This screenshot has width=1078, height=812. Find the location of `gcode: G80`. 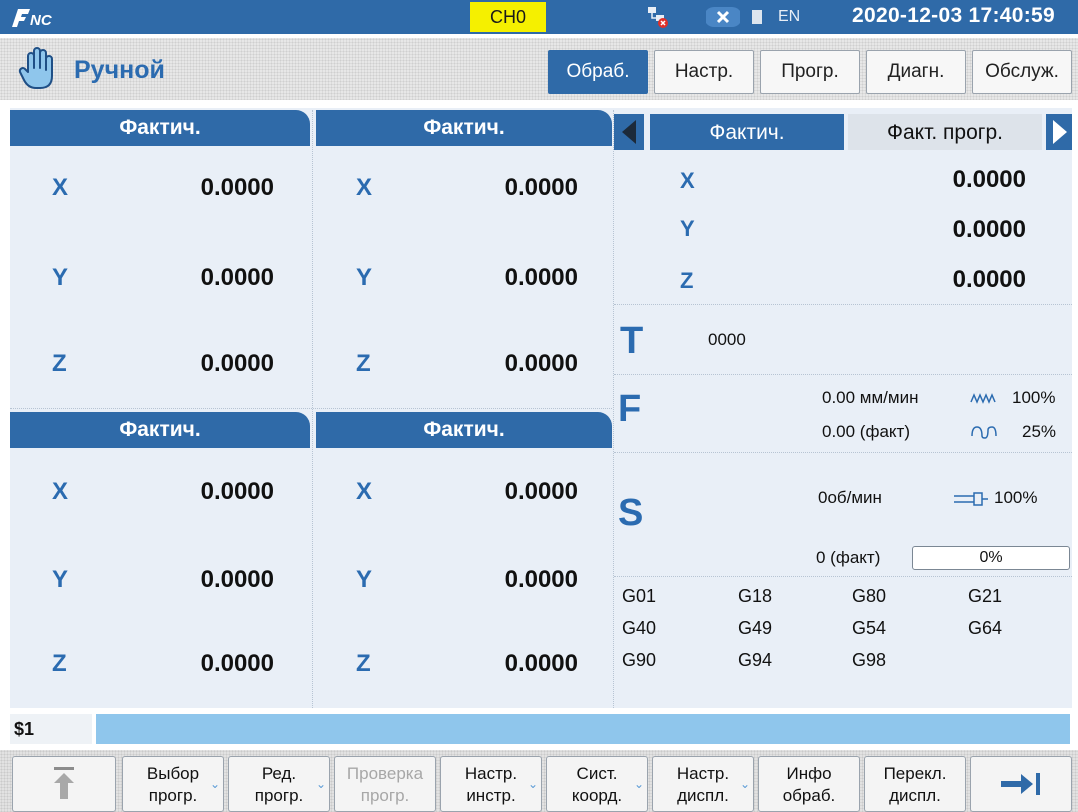

gcode: G80 is located at coordinates (869, 596).